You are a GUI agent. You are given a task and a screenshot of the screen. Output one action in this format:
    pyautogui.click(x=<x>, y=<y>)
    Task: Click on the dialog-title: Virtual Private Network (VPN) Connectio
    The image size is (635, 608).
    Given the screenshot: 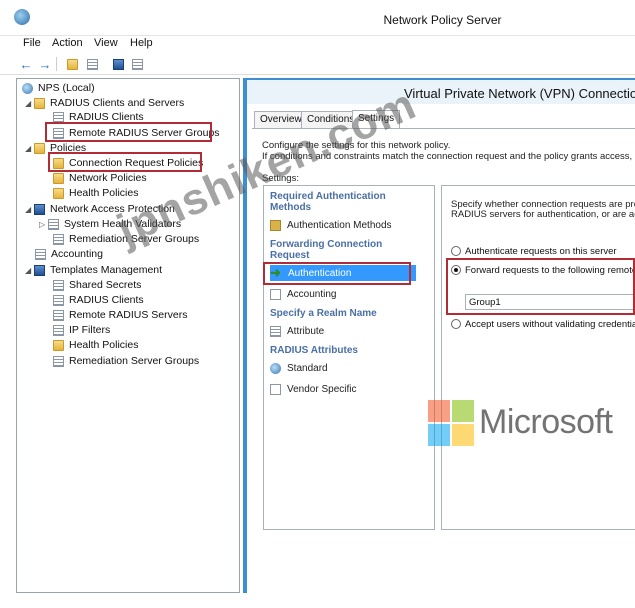 What is the action you would take?
    pyautogui.click(x=519, y=93)
    